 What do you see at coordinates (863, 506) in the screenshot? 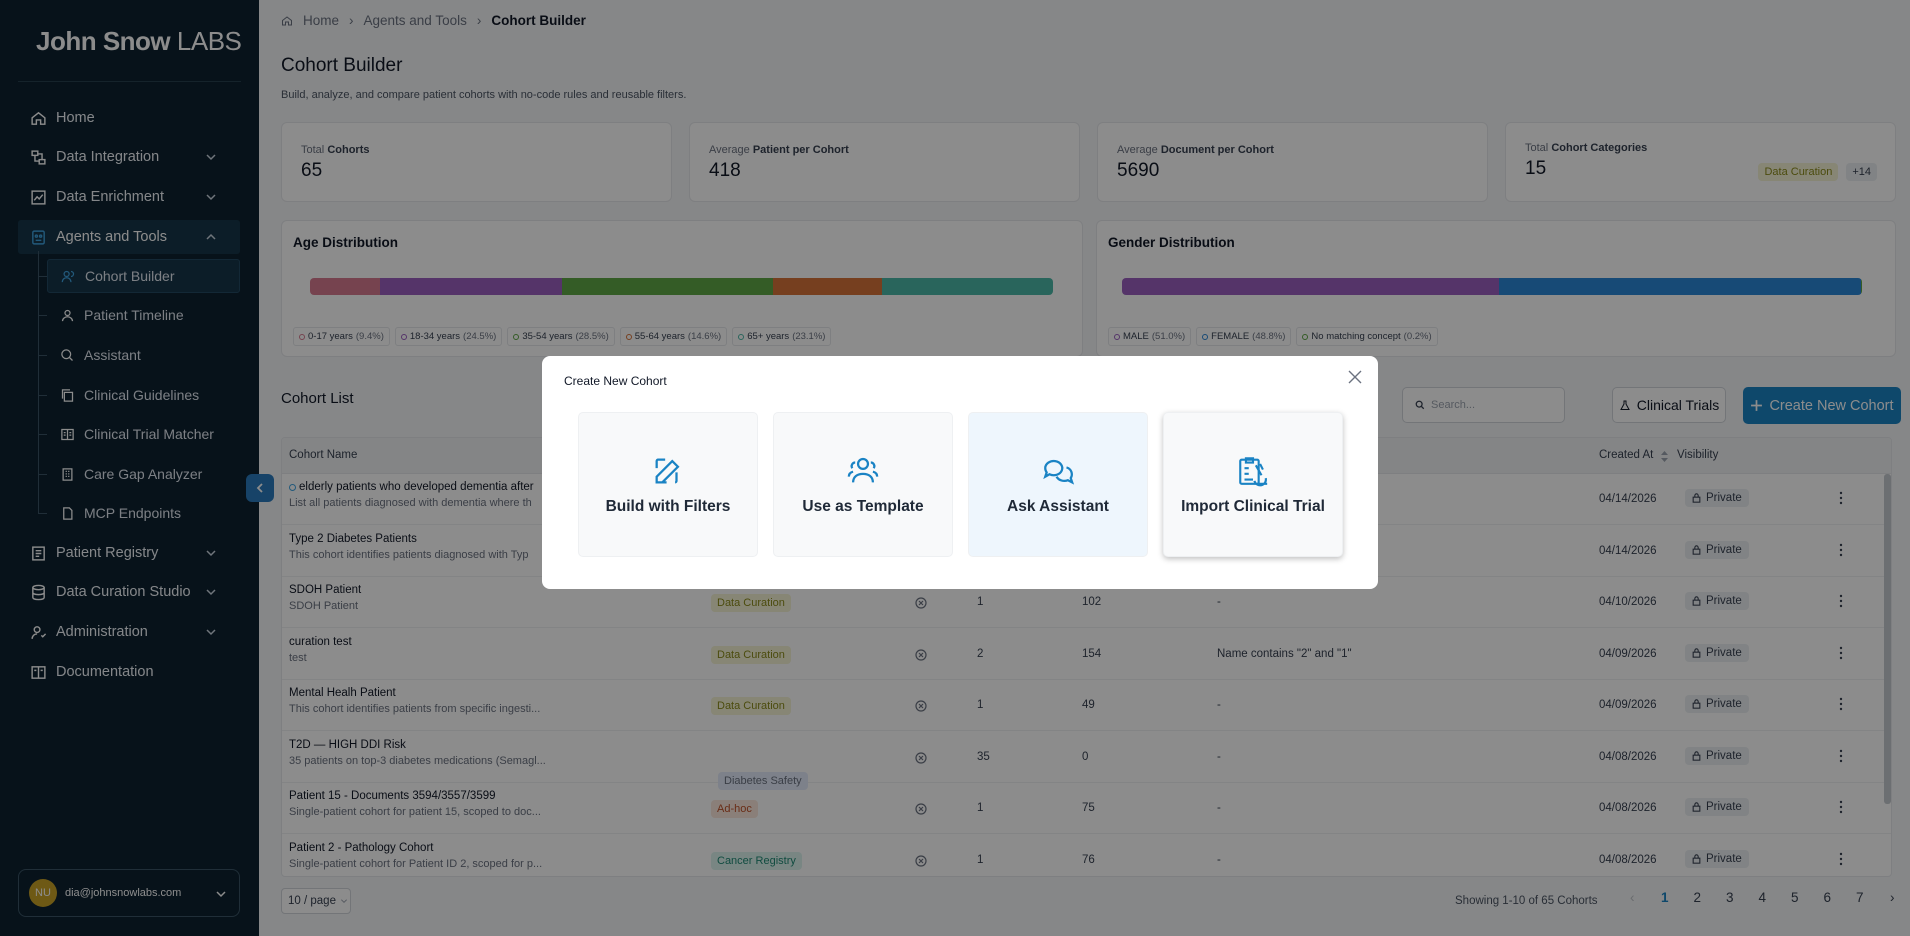
I see `option-label: Use as Template` at bounding box center [863, 506].